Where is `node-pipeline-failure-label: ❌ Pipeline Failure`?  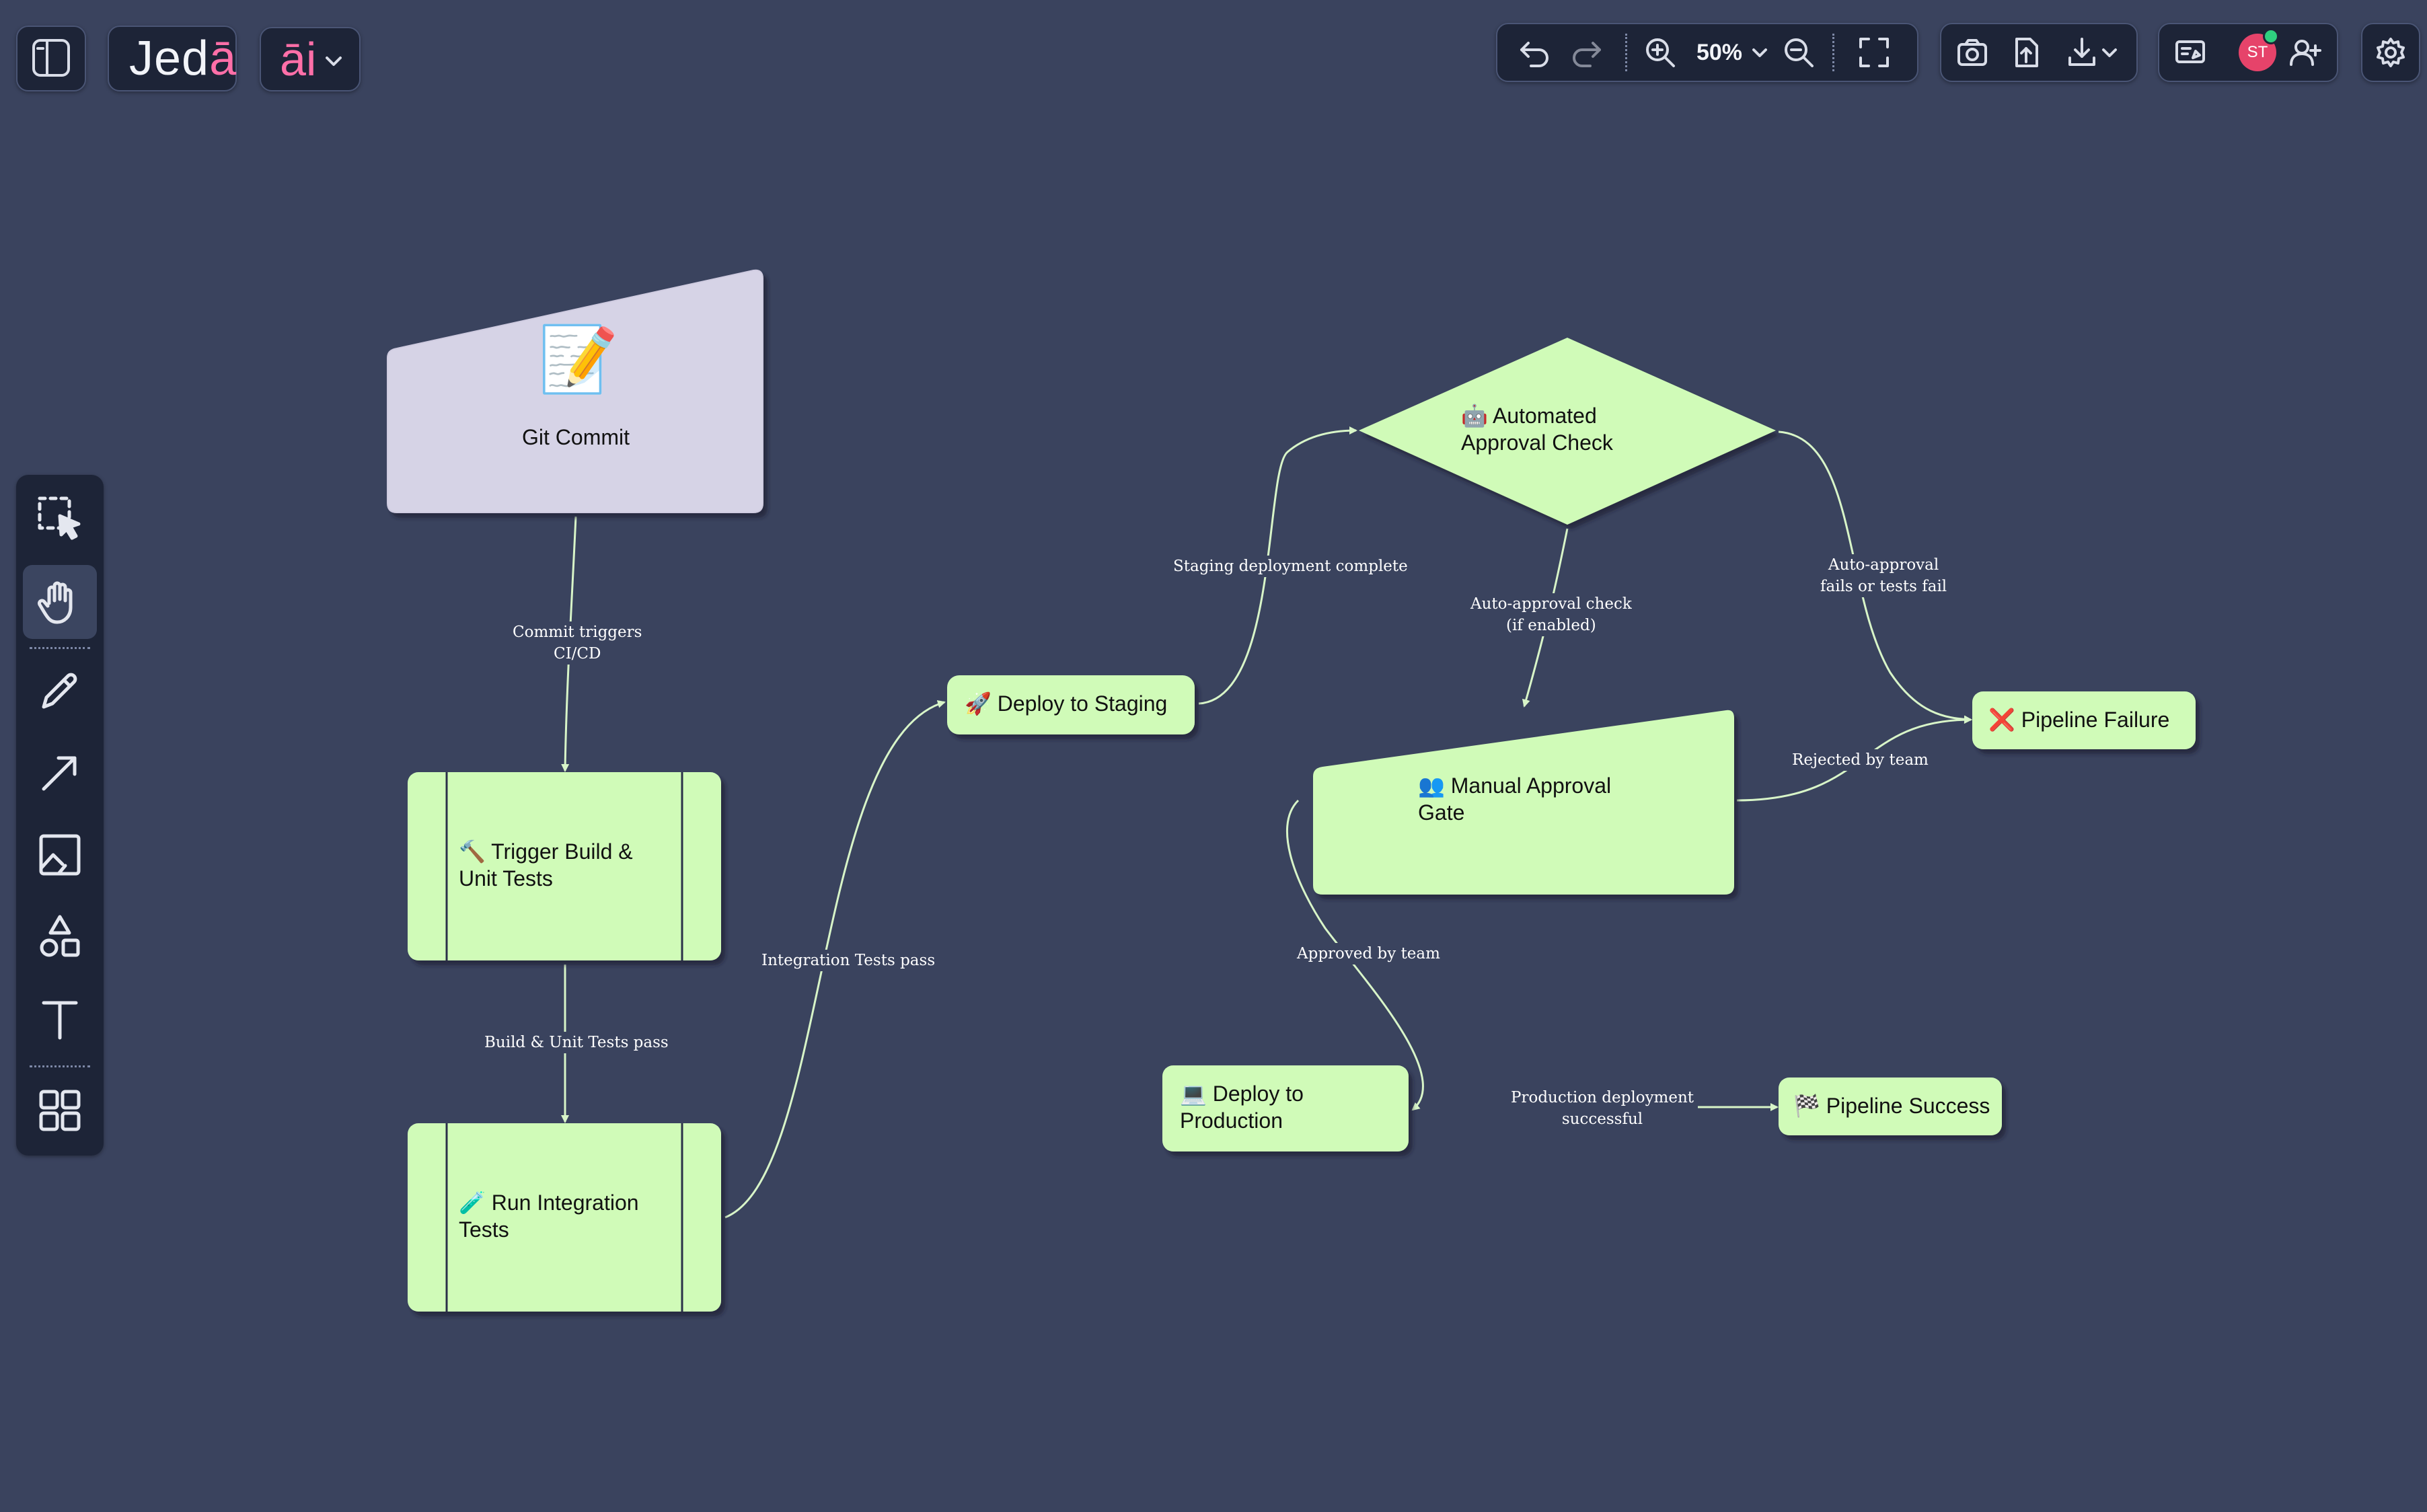 node-pipeline-failure-label: ❌ Pipeline Failure is located at coordinates (2079, 720).